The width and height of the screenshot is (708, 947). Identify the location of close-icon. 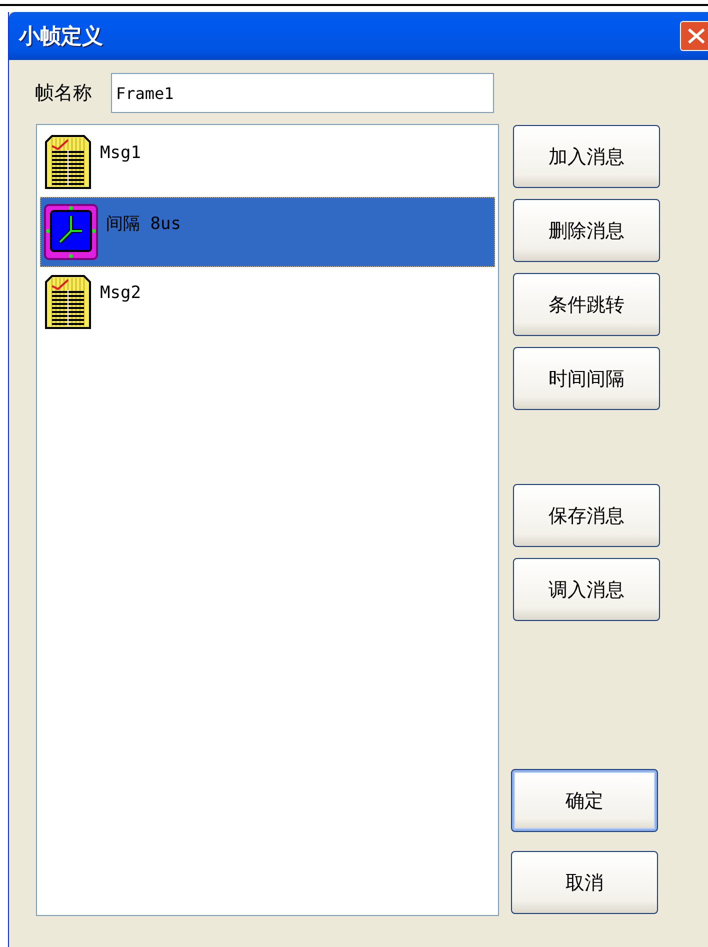
(694, 36).